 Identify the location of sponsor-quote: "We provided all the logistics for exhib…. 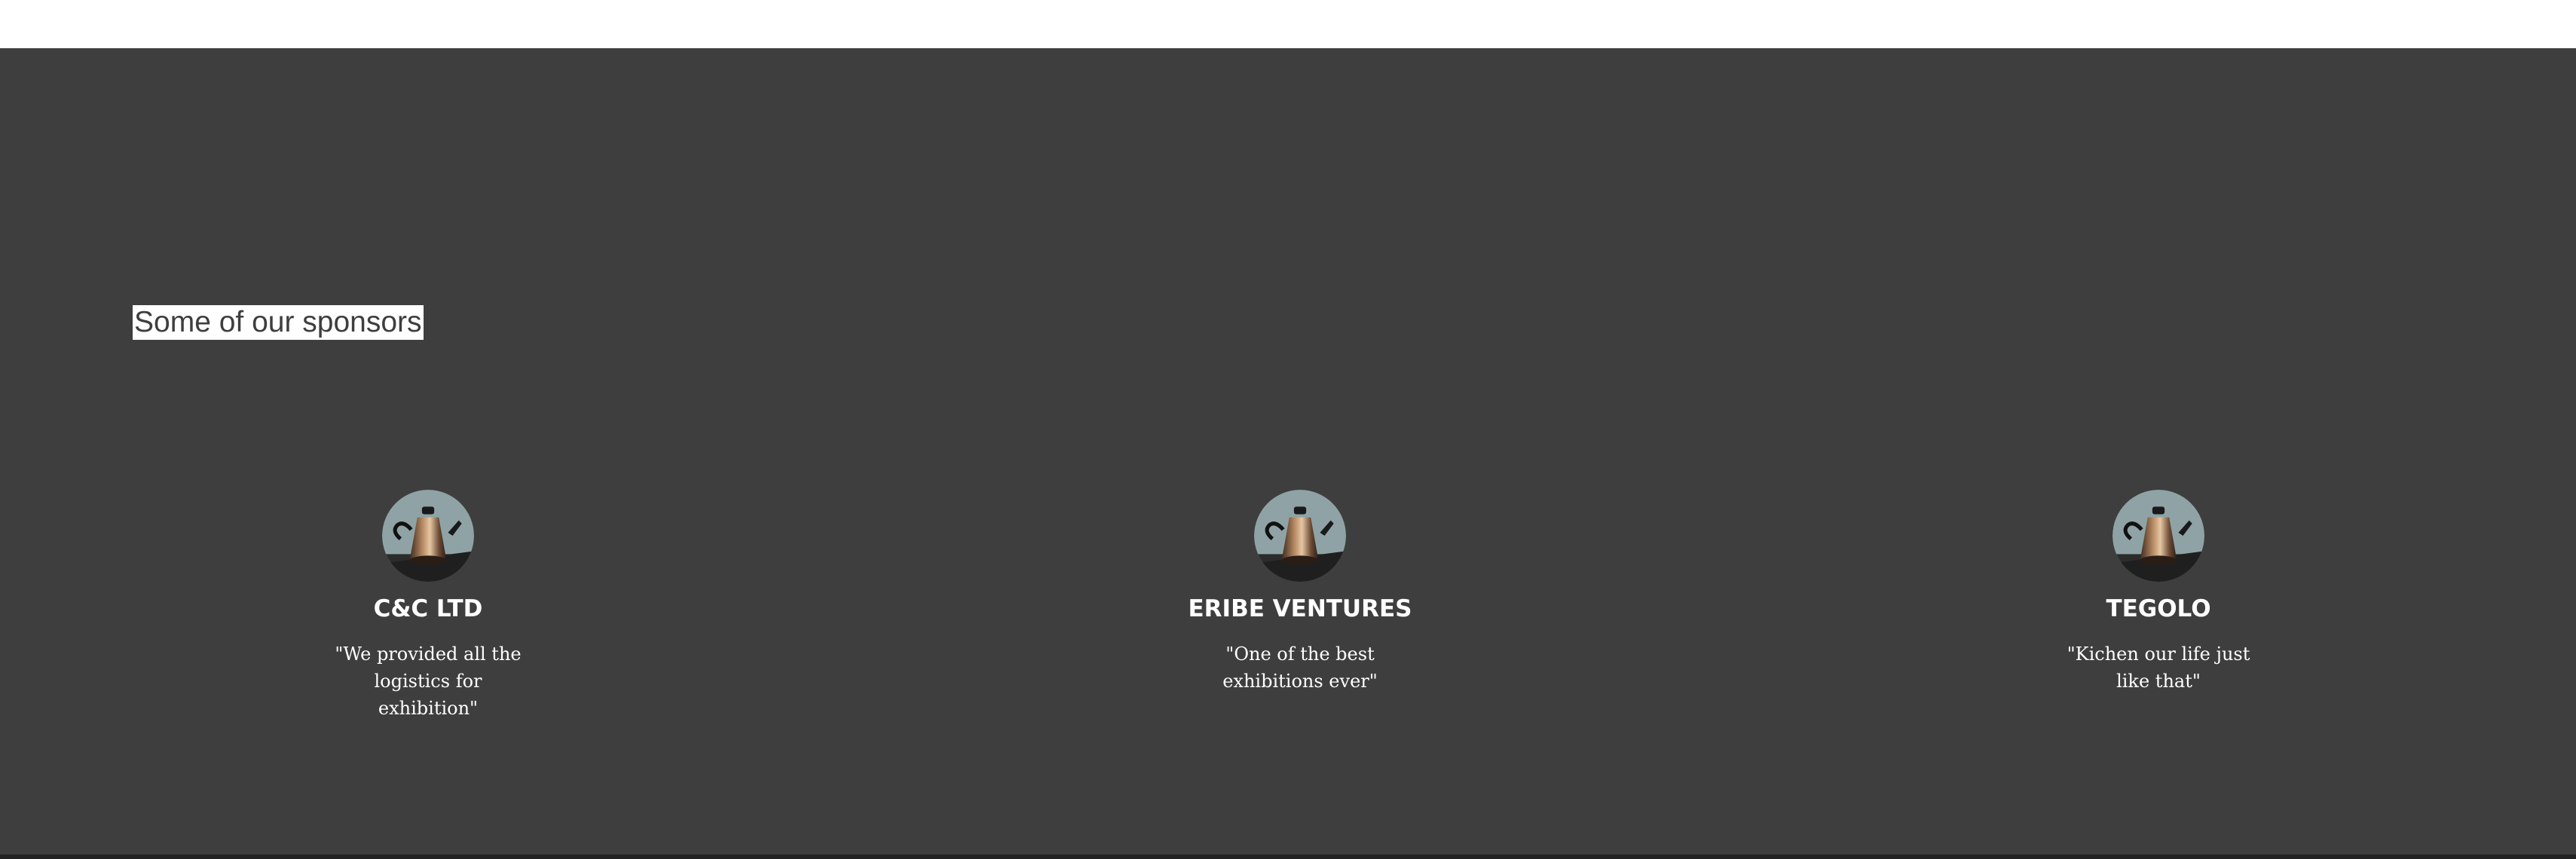
(429, 681).